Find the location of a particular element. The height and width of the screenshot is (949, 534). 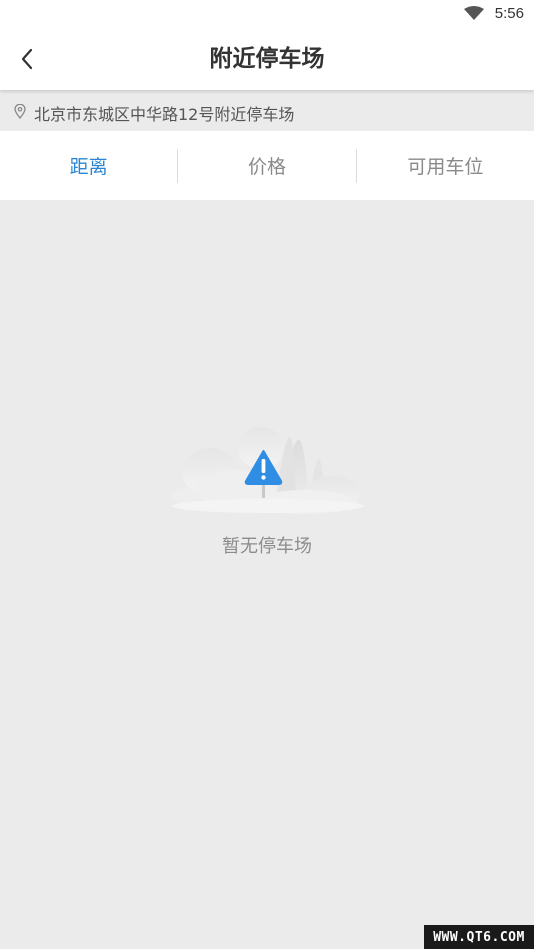

empty-state-message: 暂无停车场 is located at coordinates (267, 546).